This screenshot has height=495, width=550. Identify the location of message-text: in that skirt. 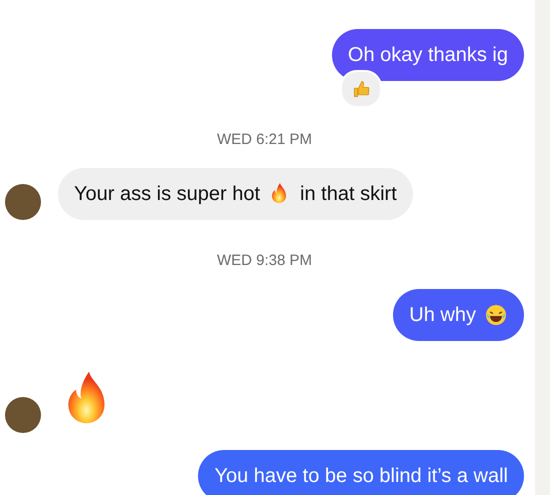
(348, 194).